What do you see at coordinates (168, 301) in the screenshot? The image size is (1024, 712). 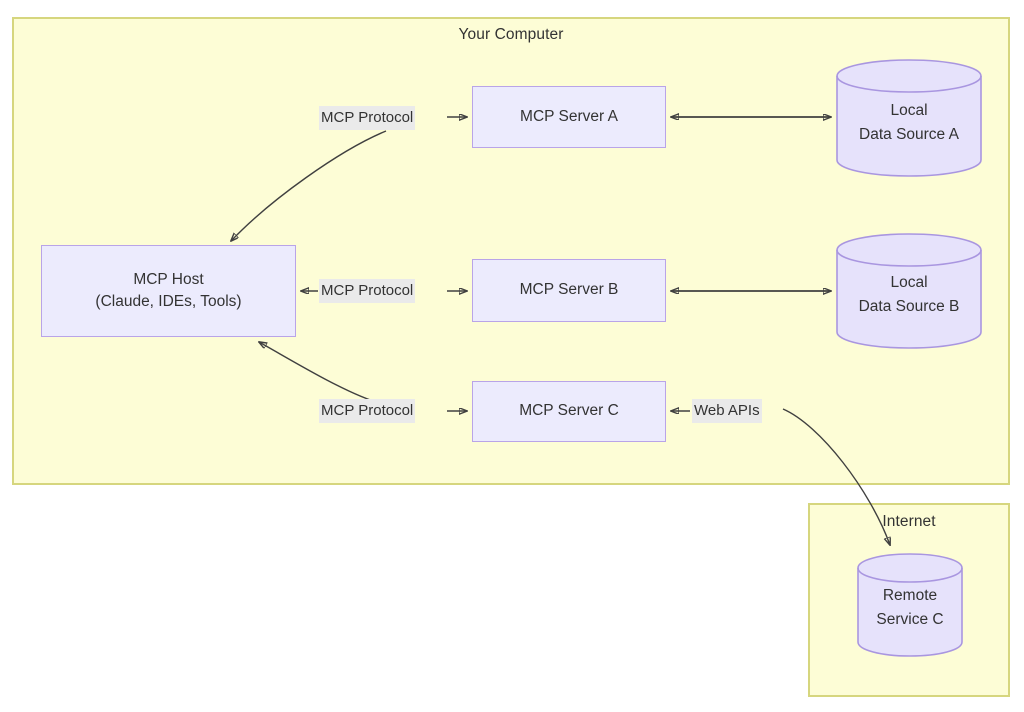 I see `node-mcp-host-line2: (Claude, IDEs, Tools)` at bounding box center [168, 301].